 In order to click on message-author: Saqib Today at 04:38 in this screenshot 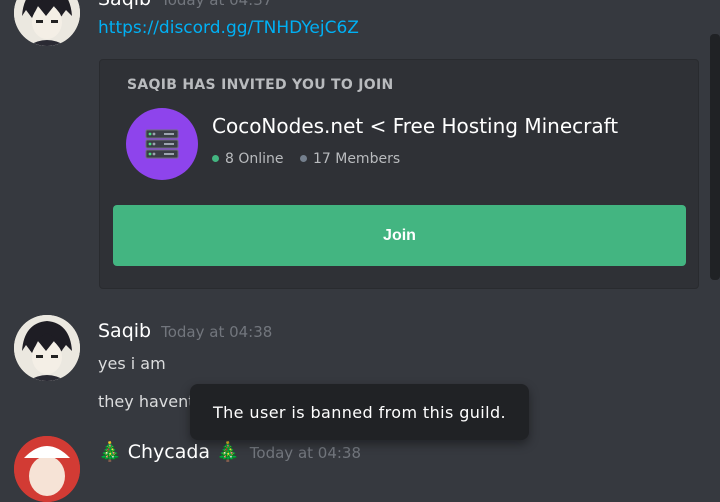, I will do `click(185, 331)`.